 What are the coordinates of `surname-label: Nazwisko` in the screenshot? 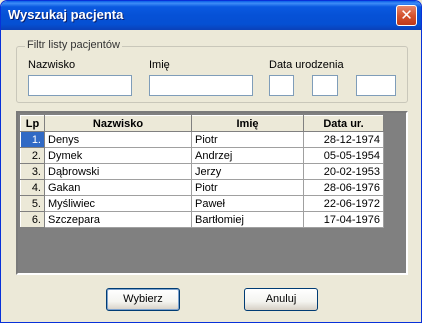 It's located at (52, 65).